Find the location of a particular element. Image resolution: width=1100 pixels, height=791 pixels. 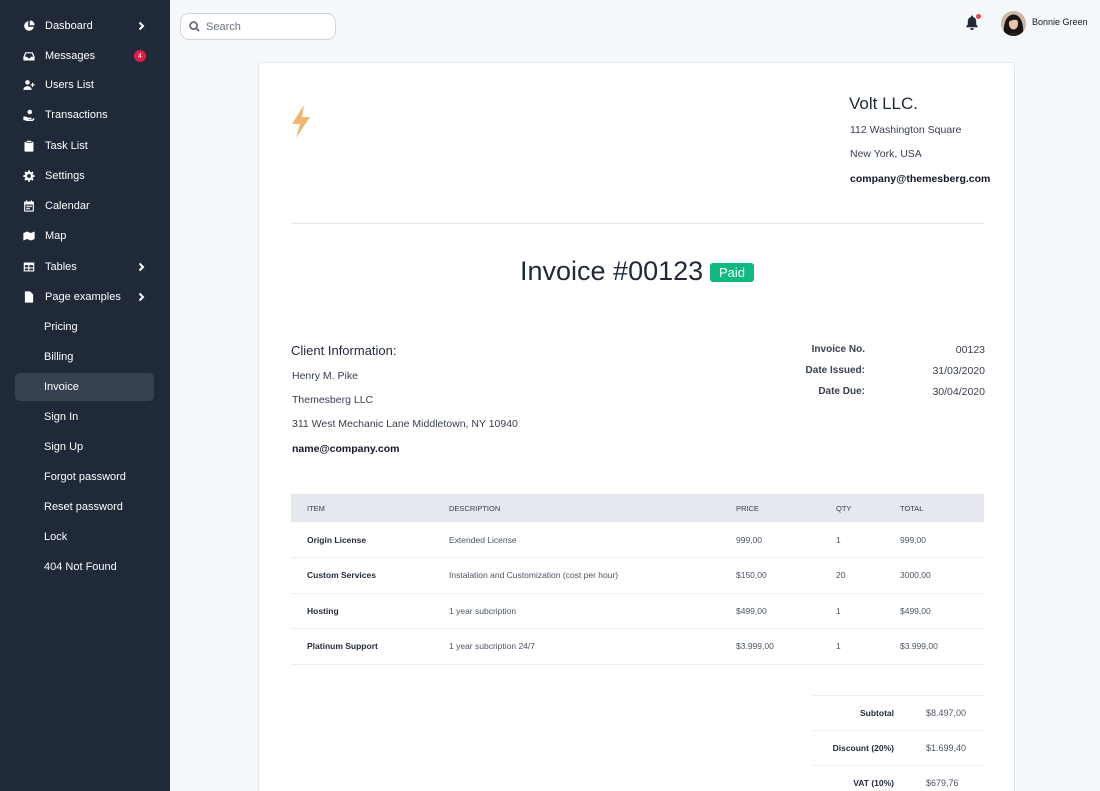

sidebar-item-users-list: Users List is located at coordinates (84, 85).